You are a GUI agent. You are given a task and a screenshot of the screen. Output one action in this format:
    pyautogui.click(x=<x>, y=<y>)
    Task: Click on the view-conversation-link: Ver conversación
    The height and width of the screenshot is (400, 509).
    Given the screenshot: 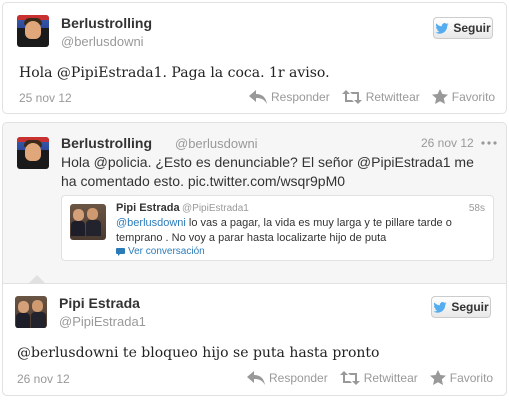 What is the action you would take?
    pyautogui.click(x=160, y=251)
    